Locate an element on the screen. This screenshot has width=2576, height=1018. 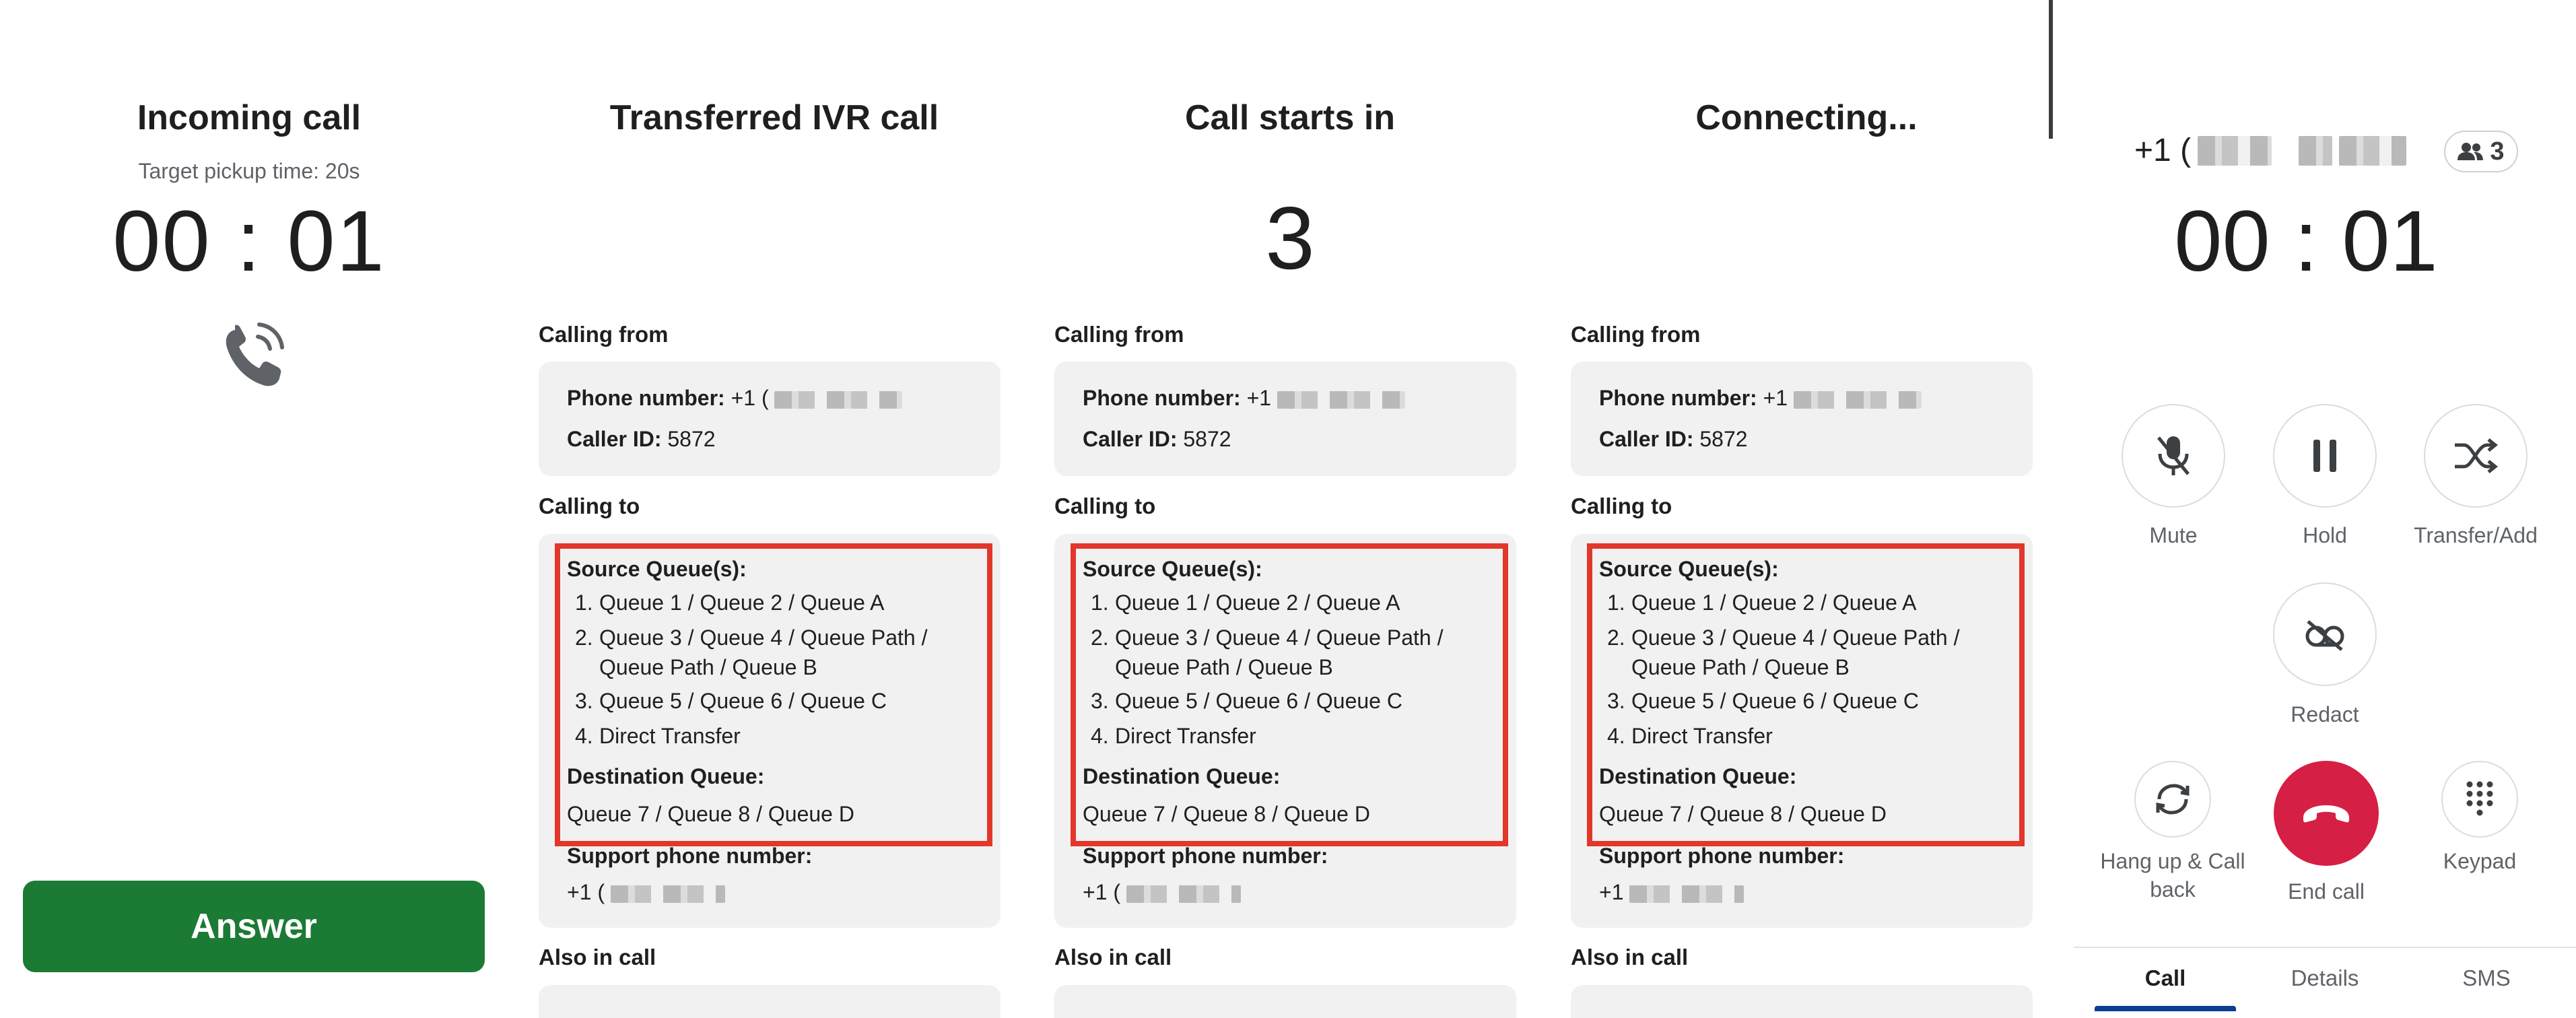
participants-count: 3 is located at coordinates (2498, 151).